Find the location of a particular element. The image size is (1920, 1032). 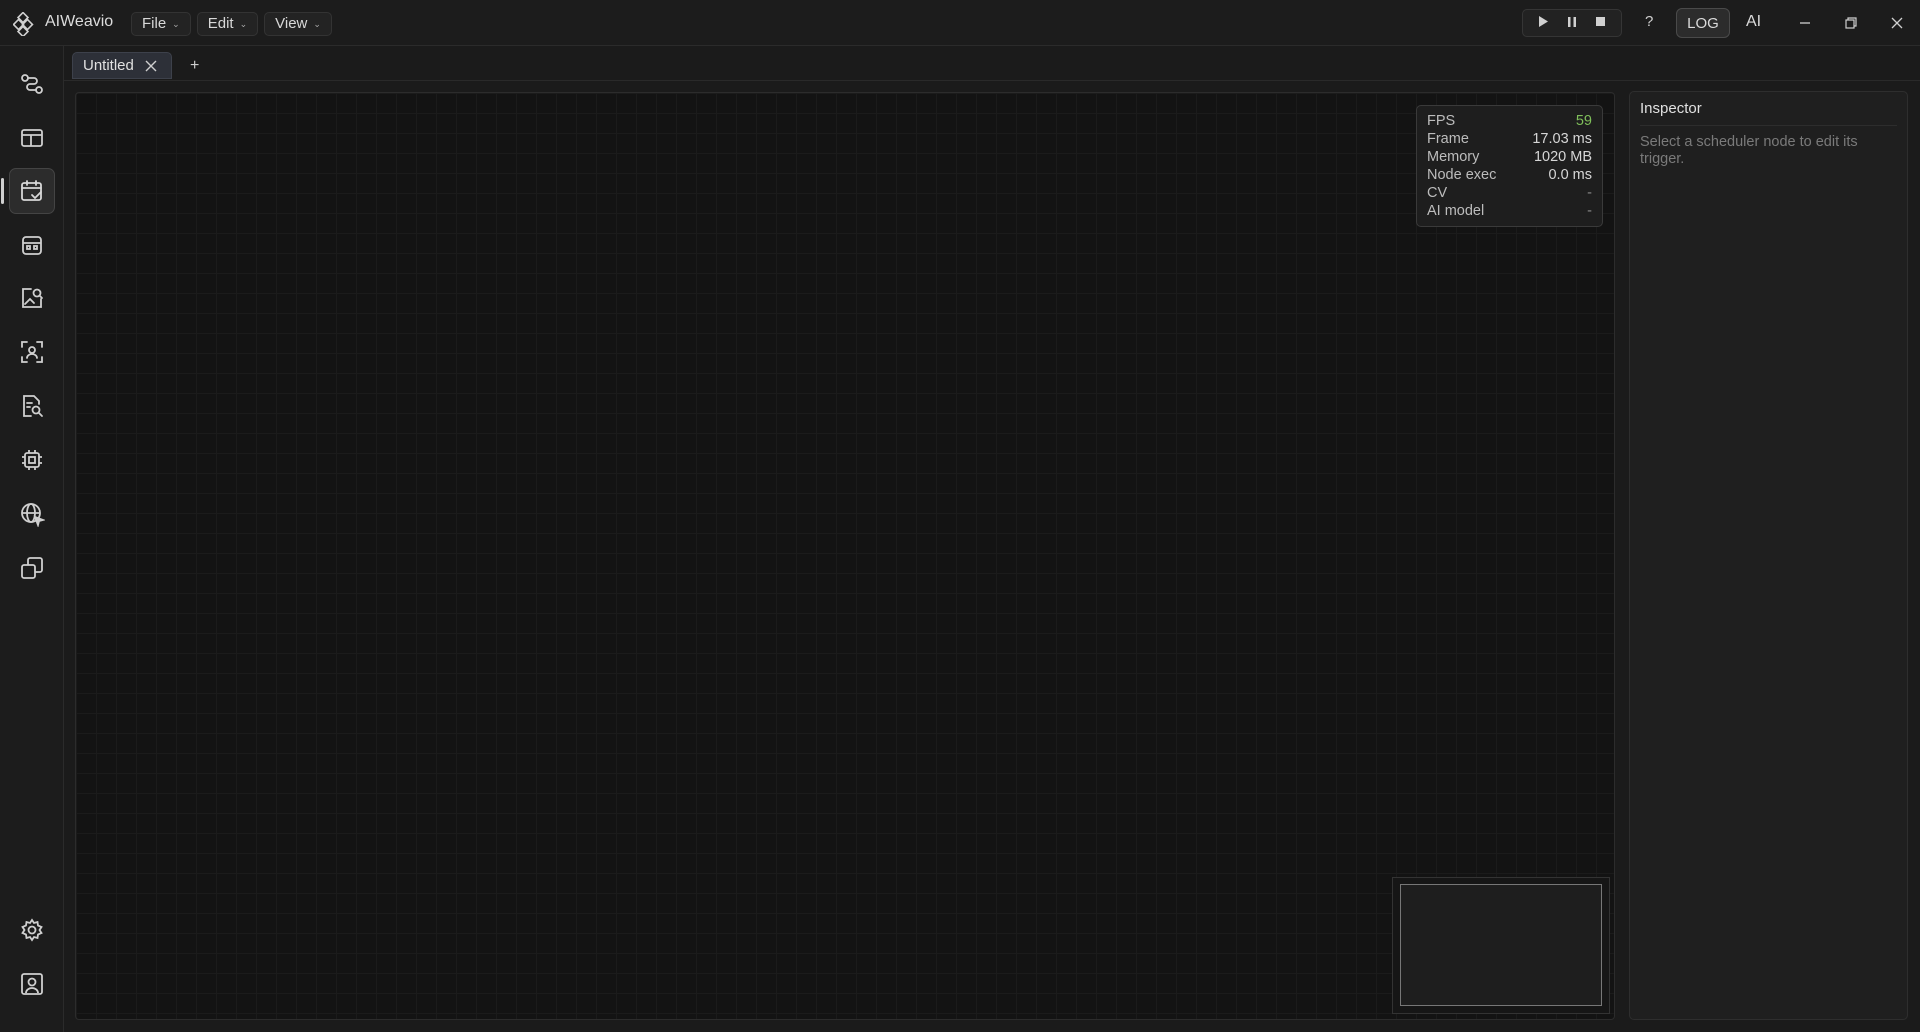

stat-row-frame: Frame 17.03 ms is located at coordinates (1509, 139).